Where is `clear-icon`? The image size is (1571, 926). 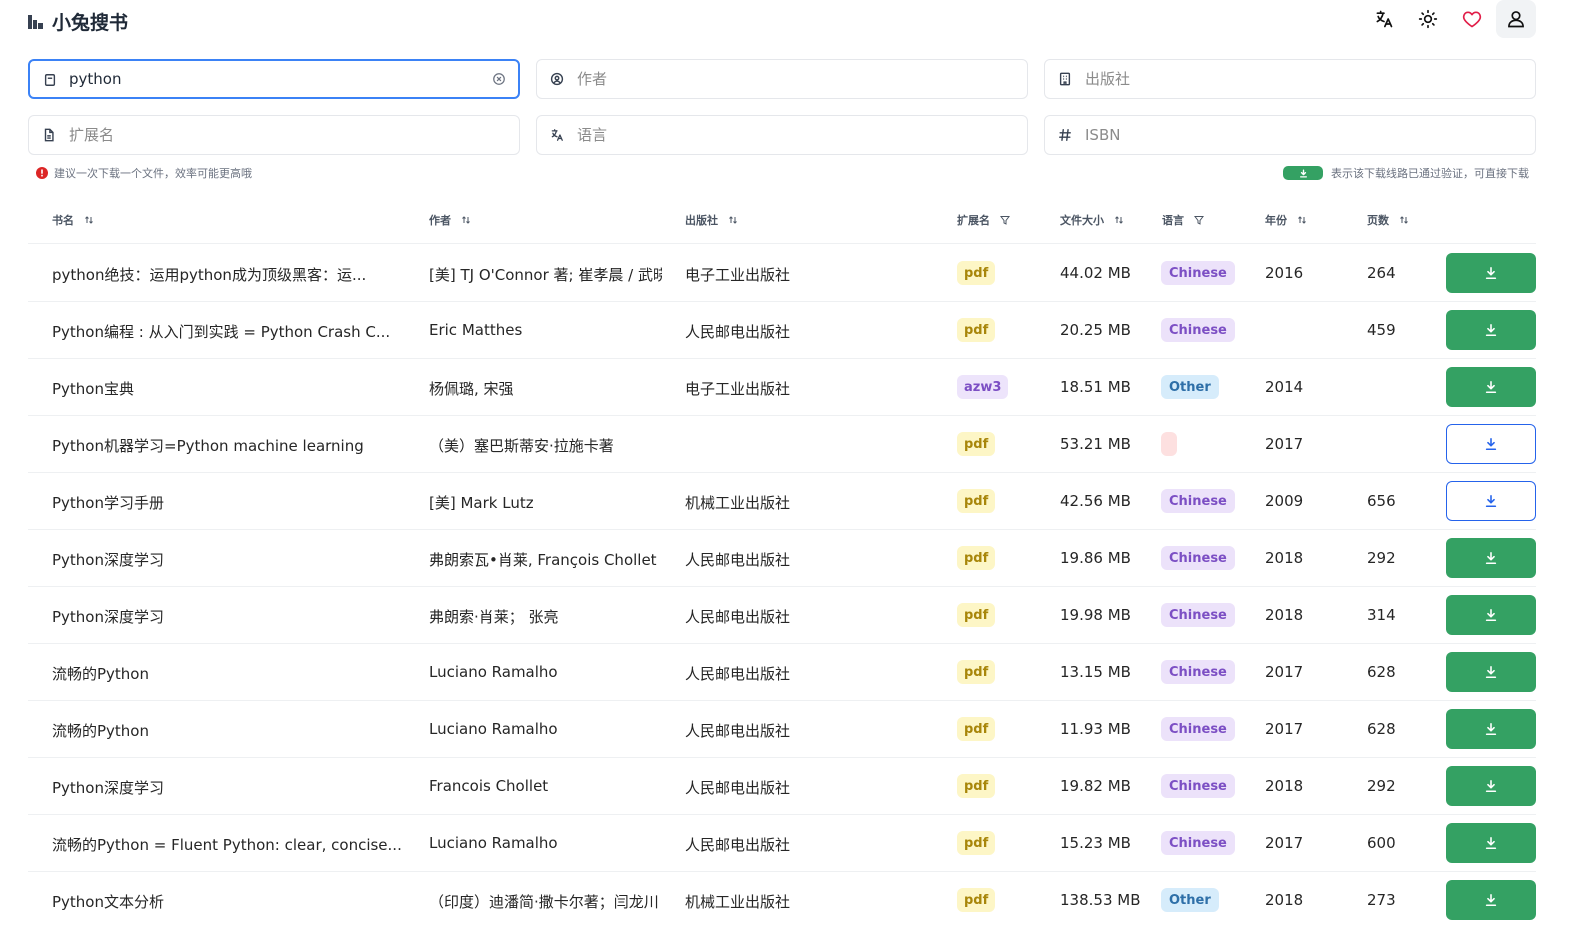
clear-icon is located at coordinates (499, 79).